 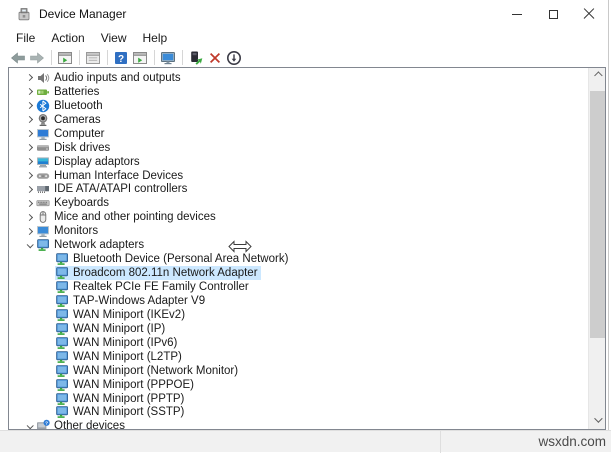 I want to click on back-arrow-icon, so click(x=18, y=58).